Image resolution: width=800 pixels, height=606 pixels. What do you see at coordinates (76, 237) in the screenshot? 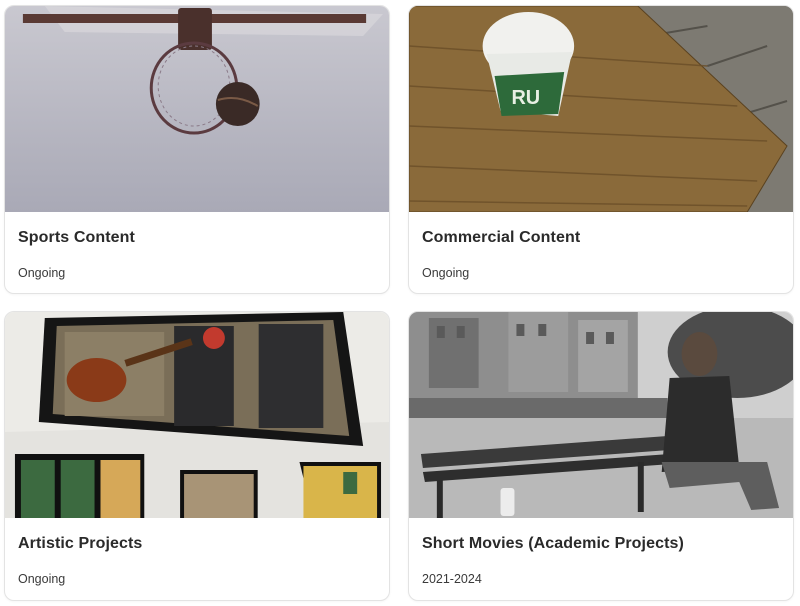
I see `card-title: Sports Content` at bounding box center [76, 237].